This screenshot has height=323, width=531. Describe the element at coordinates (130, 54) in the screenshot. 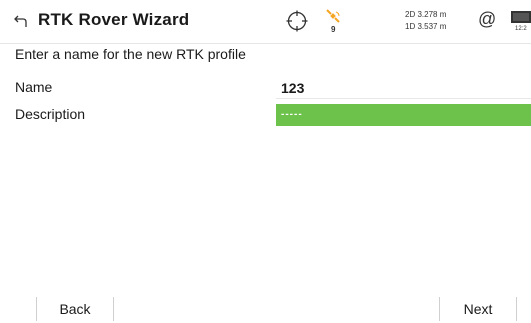

I see `form-prompt: Enter a name for the new RTK profile` at that location.